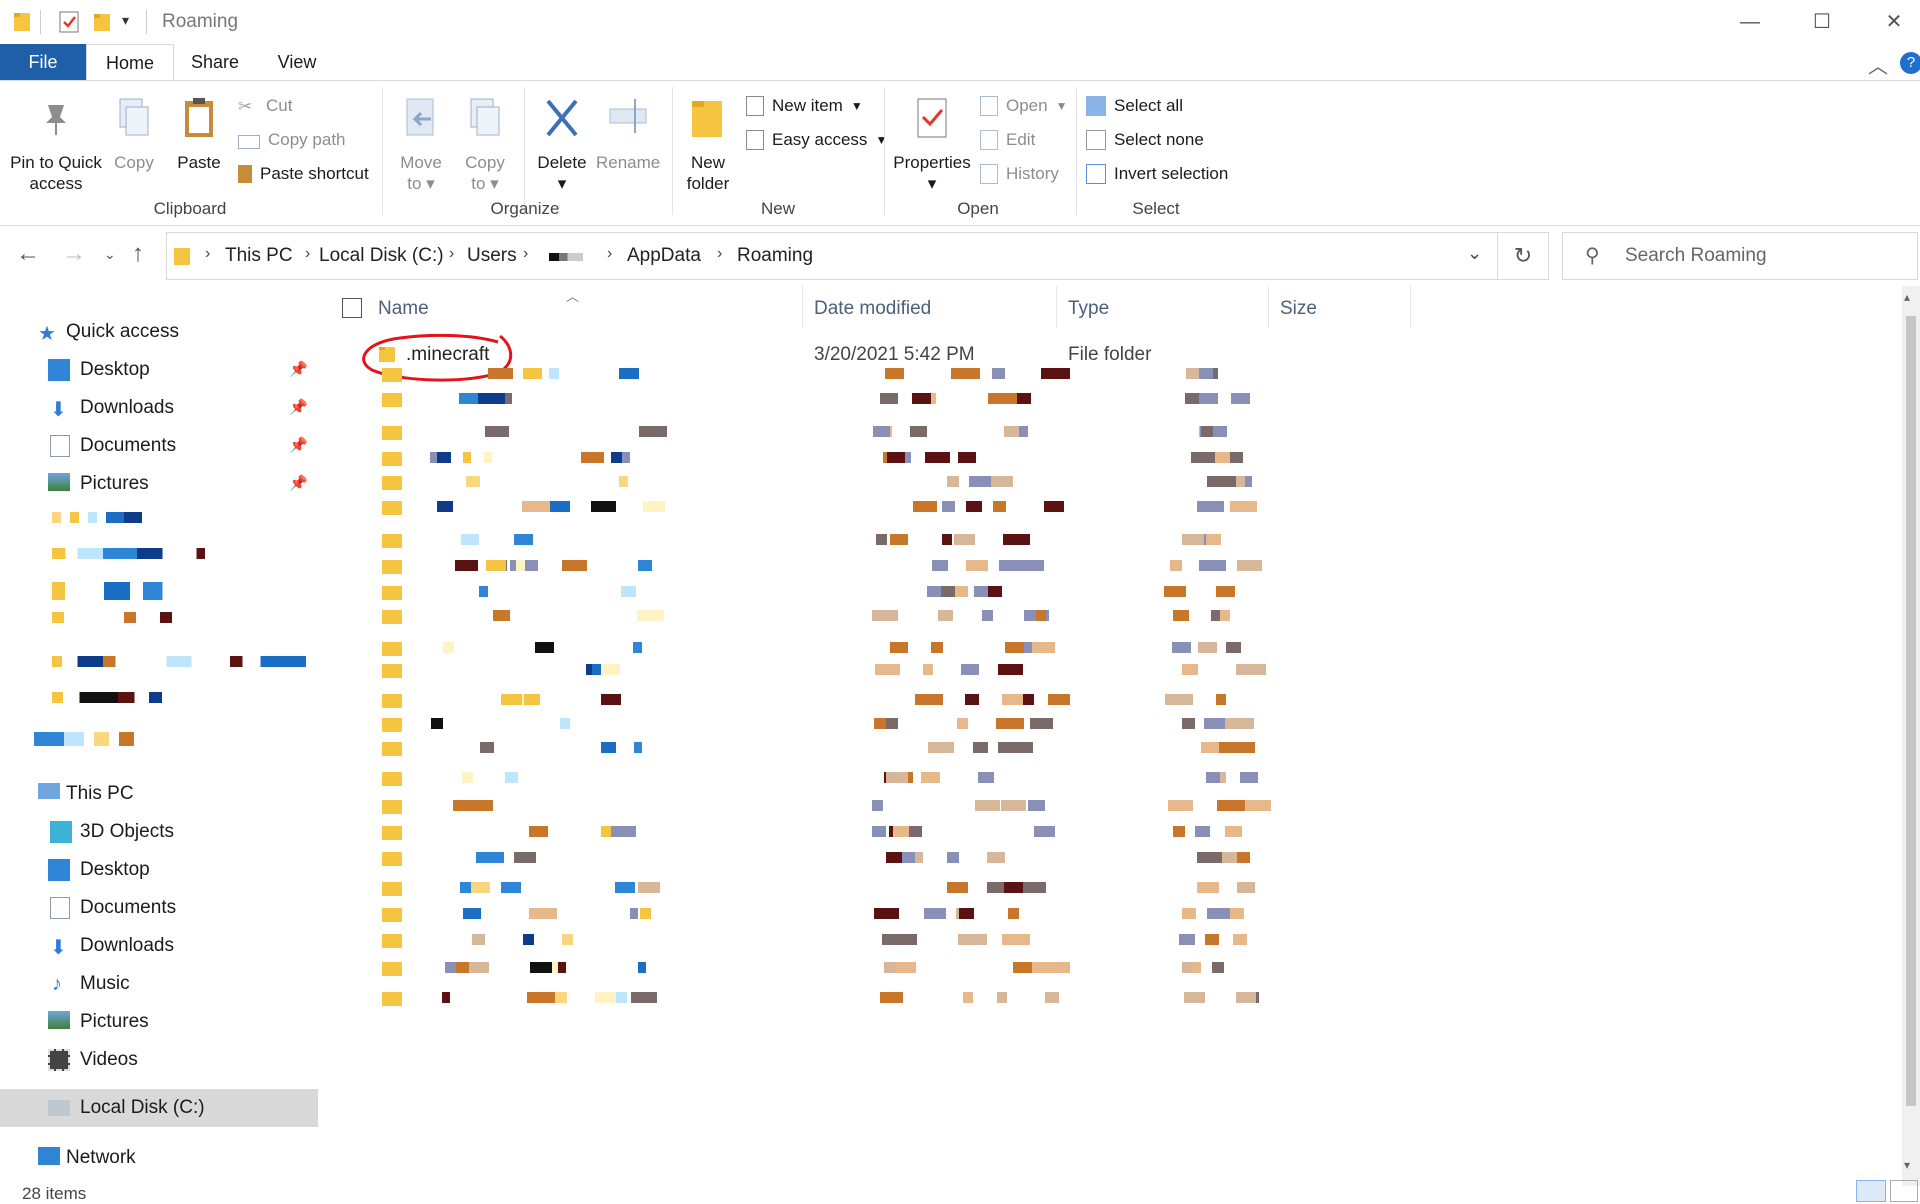 This screenshot has height=1204, width=1920. I want to click on refresh-button: ↻, so click(1523, 256).